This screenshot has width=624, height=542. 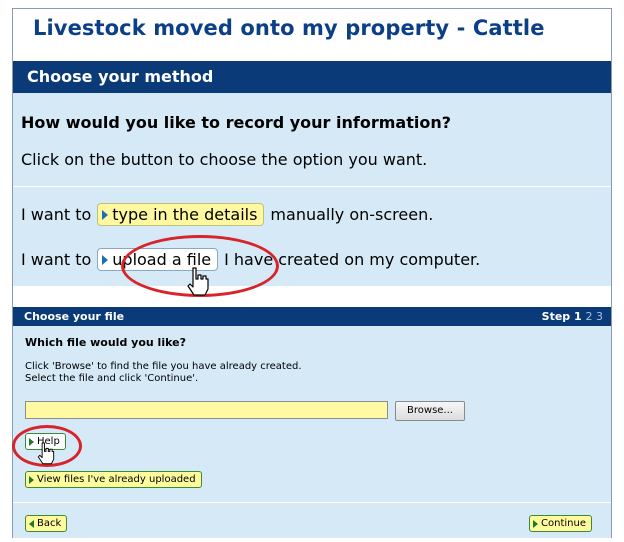 What do you see at coordinates (120, 76) in the screenshot?
I see `method-header: Choose your method` at bounding box center [120, 76].